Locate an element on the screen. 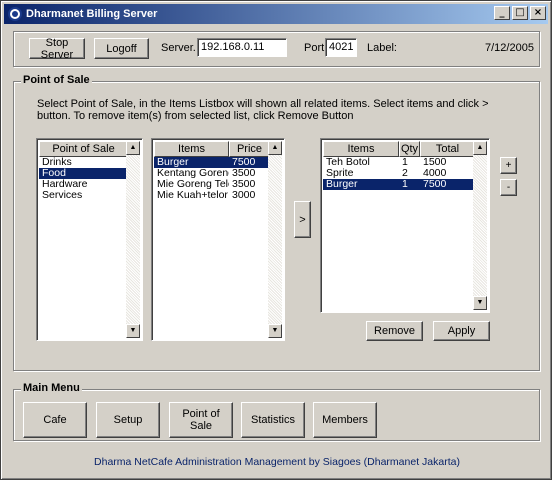 The height and width of the screenshot is (480, 552). statistics-button: Statistics is located at coordinates (273, 420).